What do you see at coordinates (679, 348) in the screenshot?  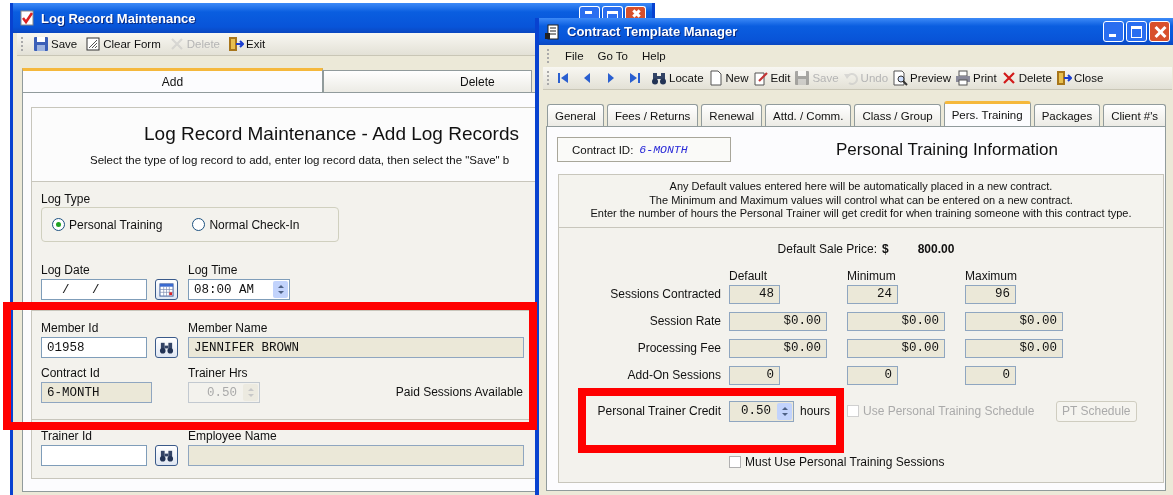 I see `row-label: Processing Fee` at bounding box center [679, 348].